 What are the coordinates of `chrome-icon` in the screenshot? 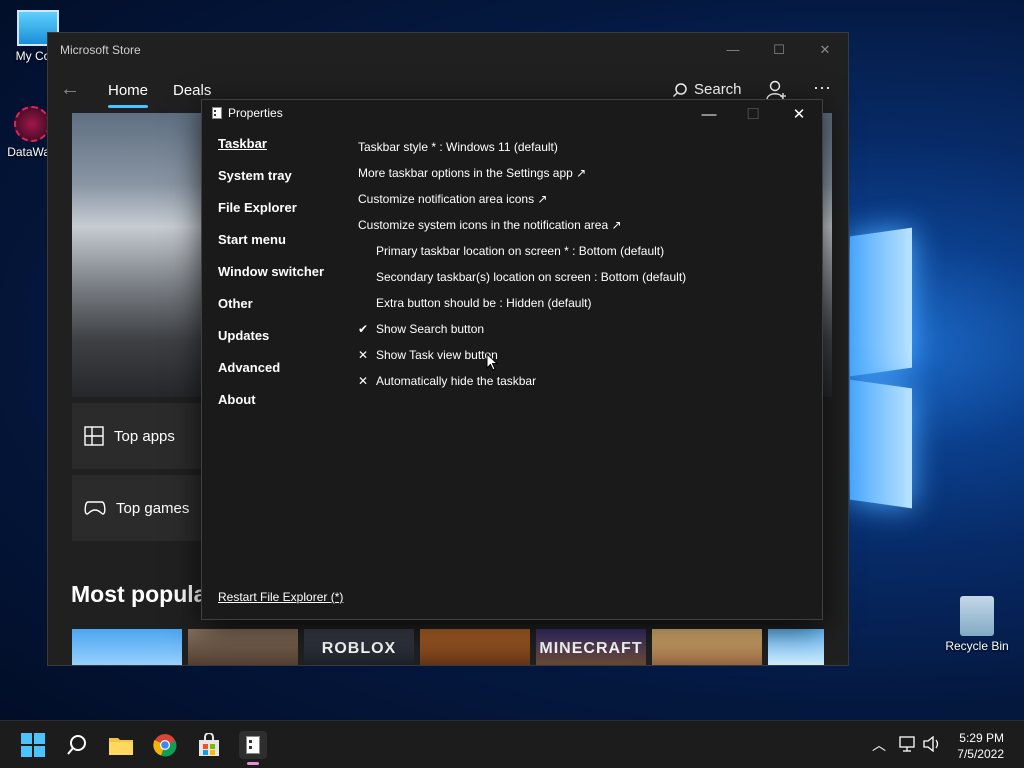 It's located at (165, 745).